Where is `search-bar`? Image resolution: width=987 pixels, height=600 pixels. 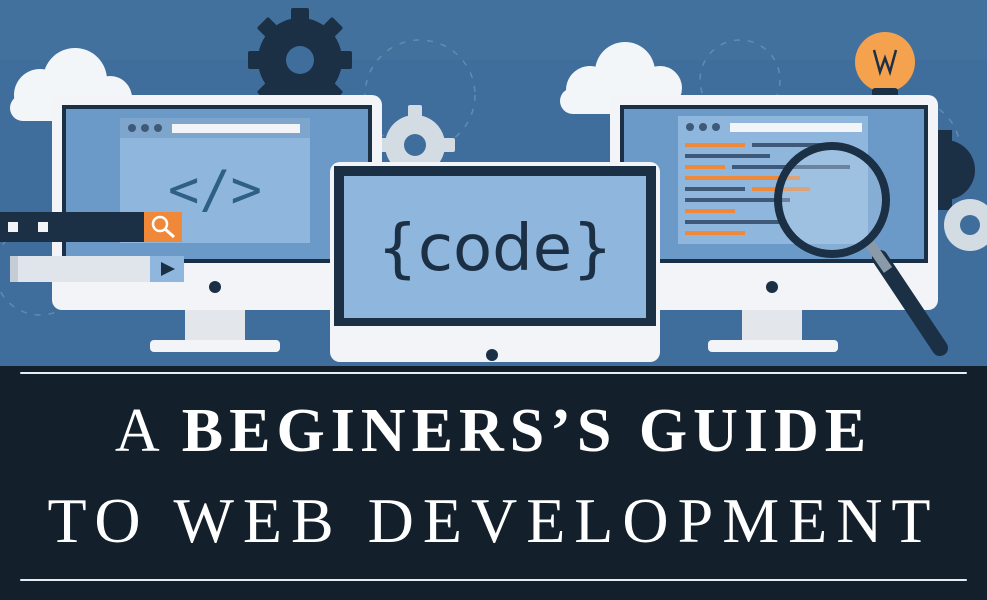 search-bar is located at coordinates (91, 227).